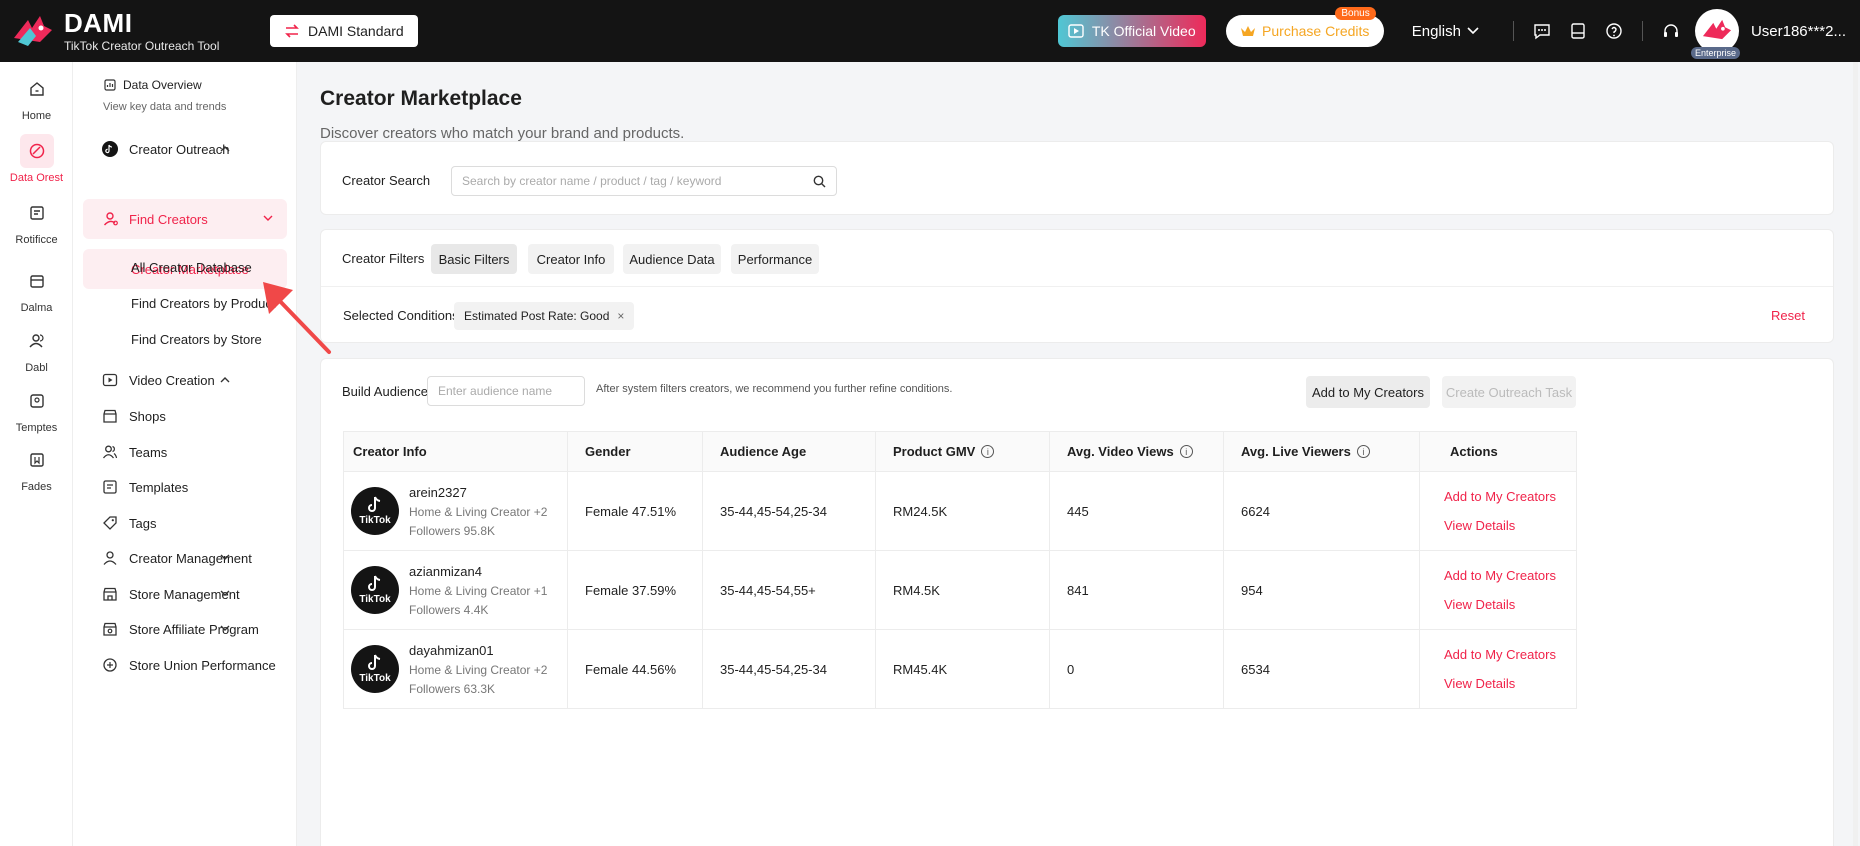 This screenshot has width=1860, height=846. What do you see at coordinates (36, 289) in the screenshot?
I see `rail-item-store: Dalma` at bounding box center [36, 289].